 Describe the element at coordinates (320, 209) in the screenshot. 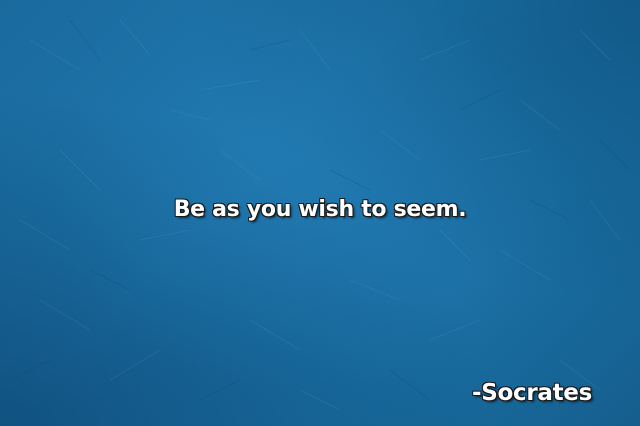

I see `quote-text: Be as you wish to seem.` at that location.